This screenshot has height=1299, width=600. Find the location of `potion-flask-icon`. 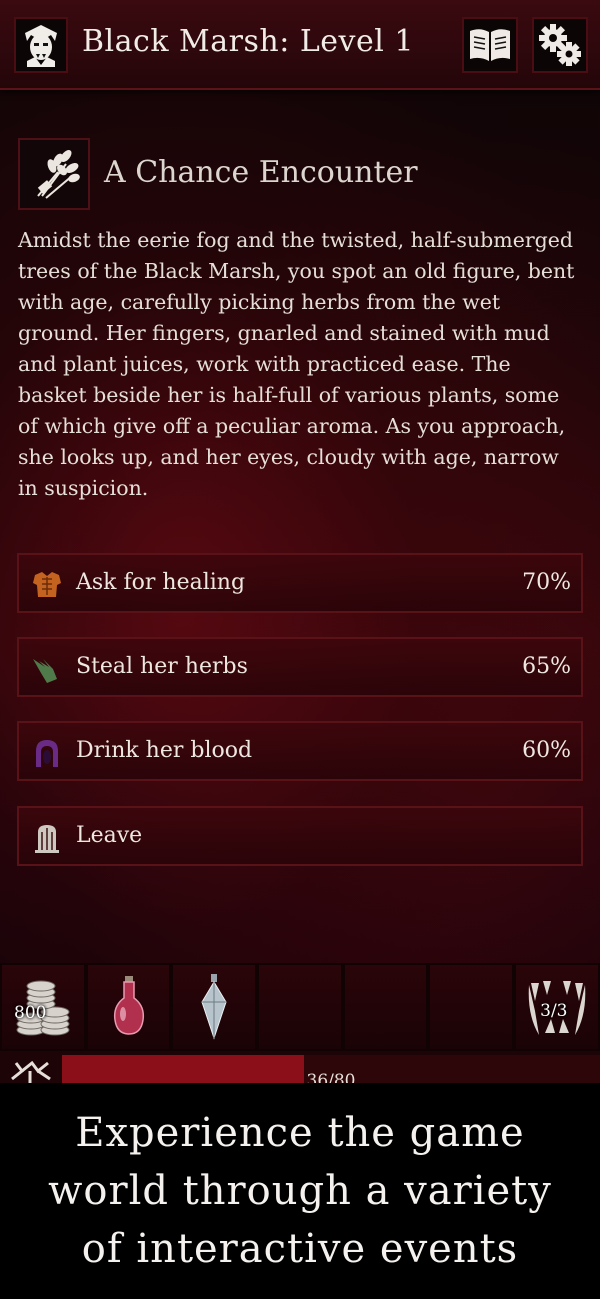

potion-flask-icon is located at coordinates (128, 1005).